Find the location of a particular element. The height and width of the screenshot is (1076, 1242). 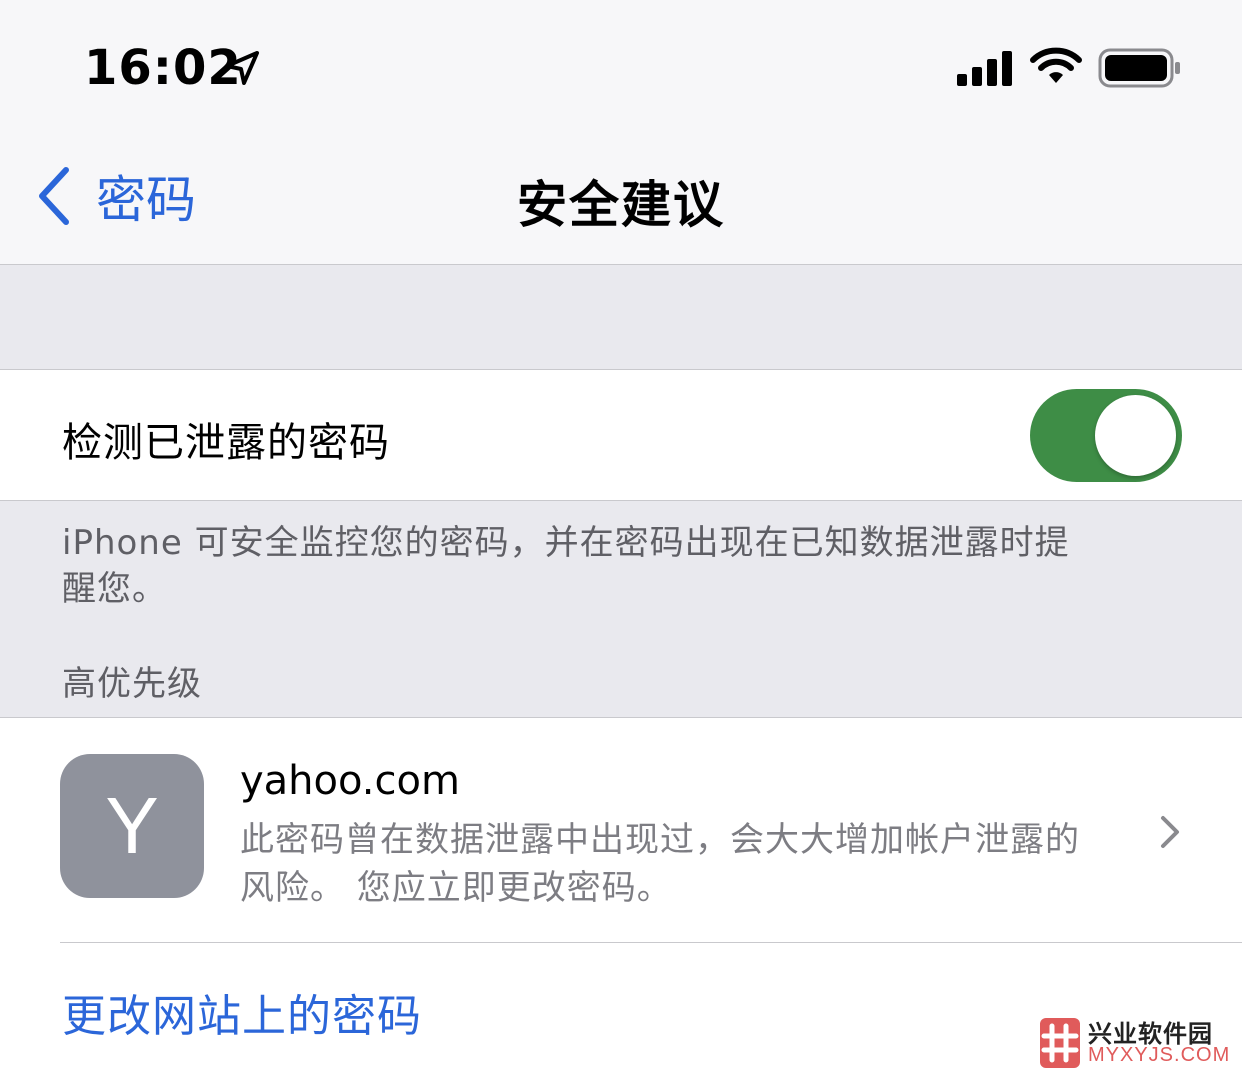

change-password-on-website-button: 更改网站上的密码 is located at coordinates (242, 1012).